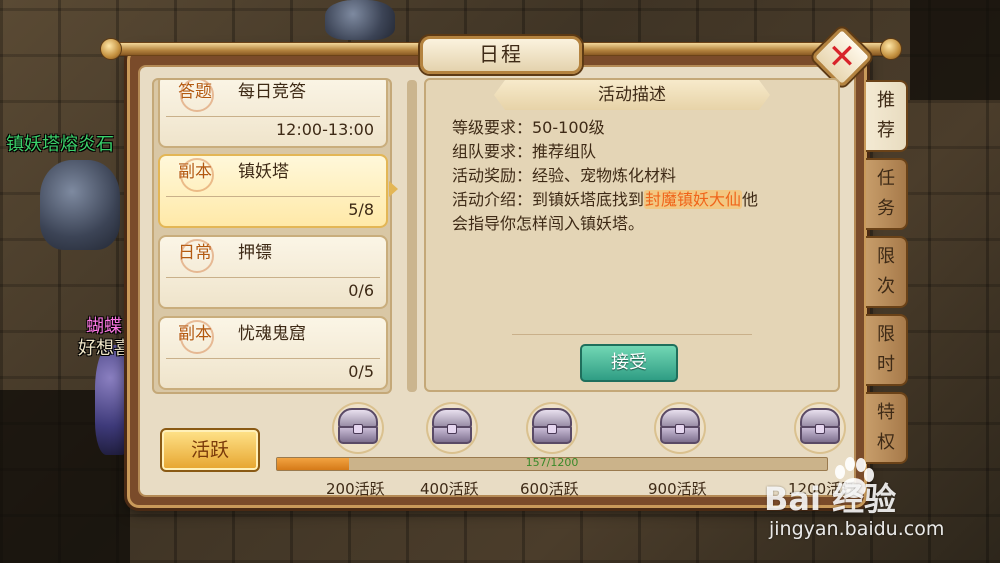 This screenshot has width=1000, height=563. Describe the element at coordinates (677, 489) in the screenshot. I see `chest-label-900: 900活跃` at that location.